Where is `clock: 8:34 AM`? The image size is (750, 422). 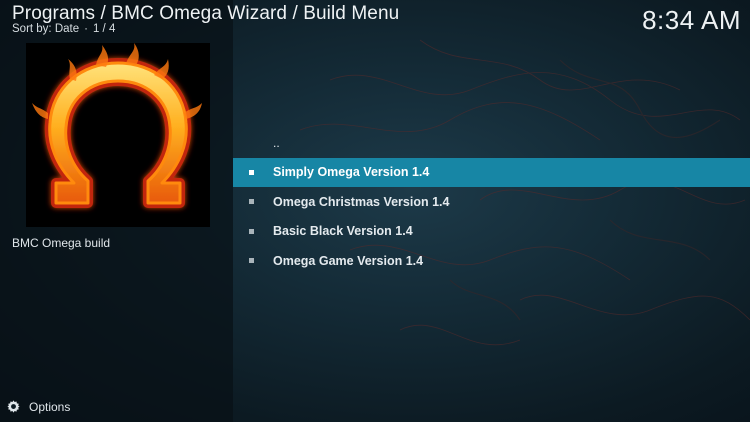
clock: 8:34 AM is located at coordinates (691, 20).